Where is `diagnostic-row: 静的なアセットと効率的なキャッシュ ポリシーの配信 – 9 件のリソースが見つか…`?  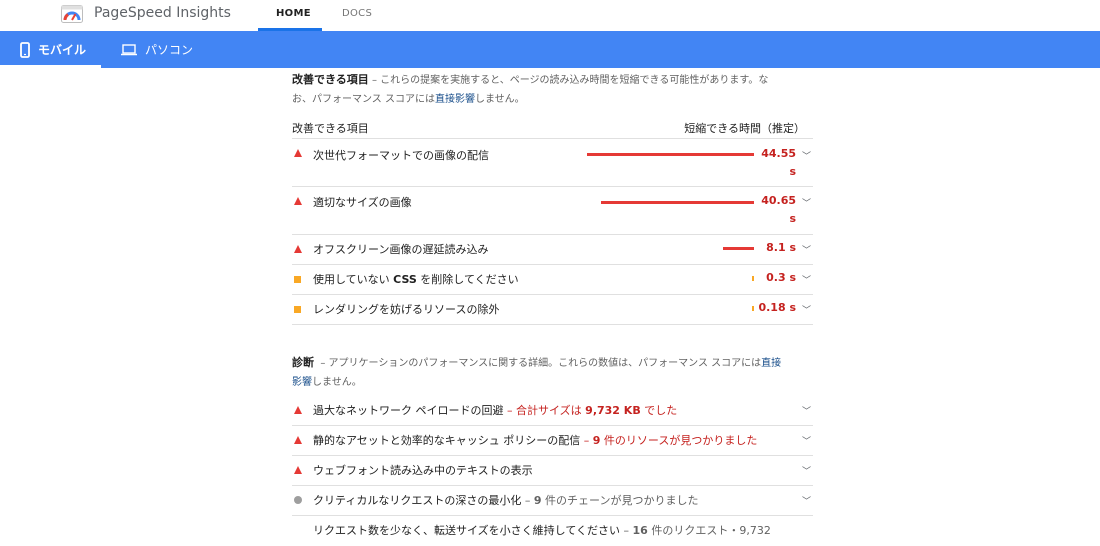
diagnostic-row: 静的なアセットと効率的なキャッシュ ポリシーの配信 – 9 件のリソースが見つか… is located at coordinates (552, 441).